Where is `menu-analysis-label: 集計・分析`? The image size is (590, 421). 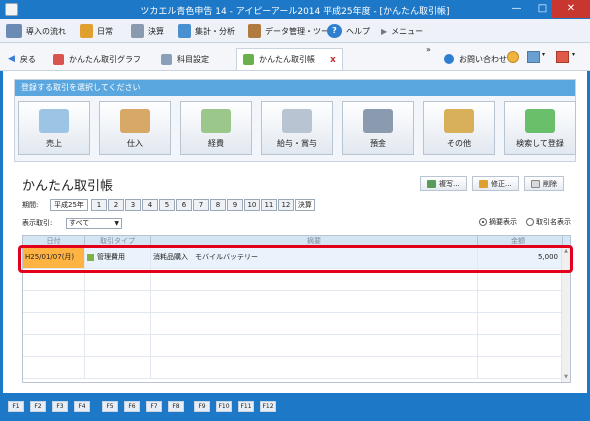 menu-analysis-label: 集計・分析 is located at coordinates (215, 31).